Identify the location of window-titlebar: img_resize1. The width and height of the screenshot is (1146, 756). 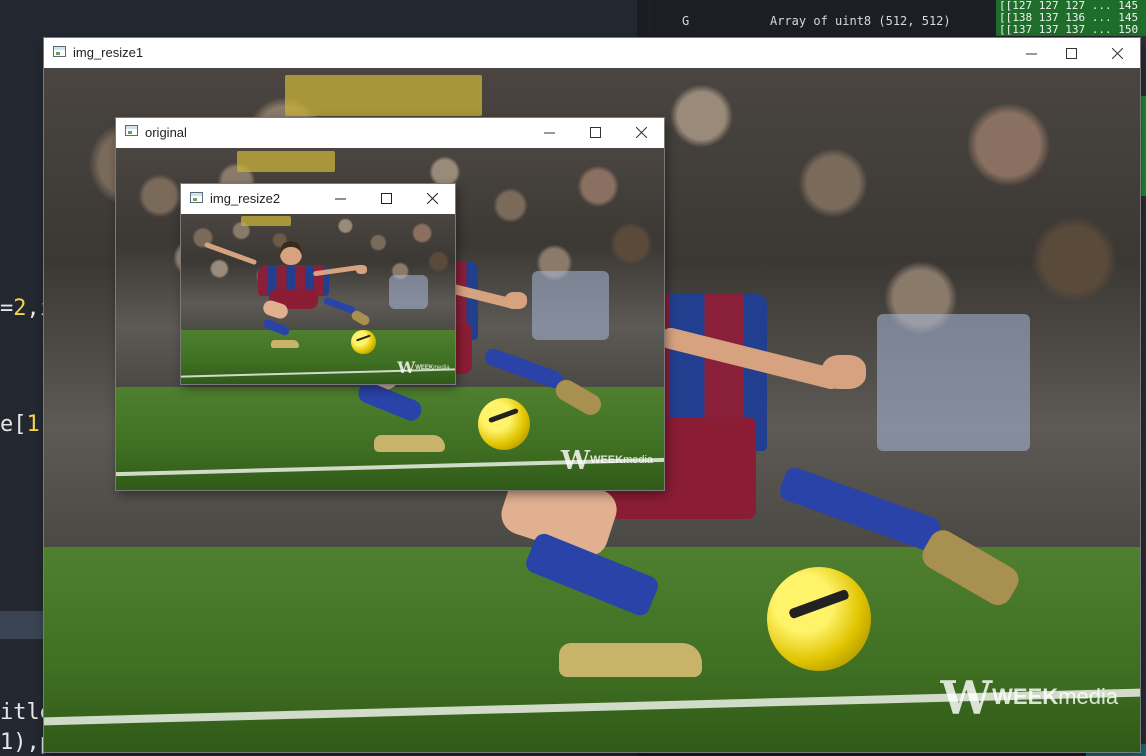
(592, 53).